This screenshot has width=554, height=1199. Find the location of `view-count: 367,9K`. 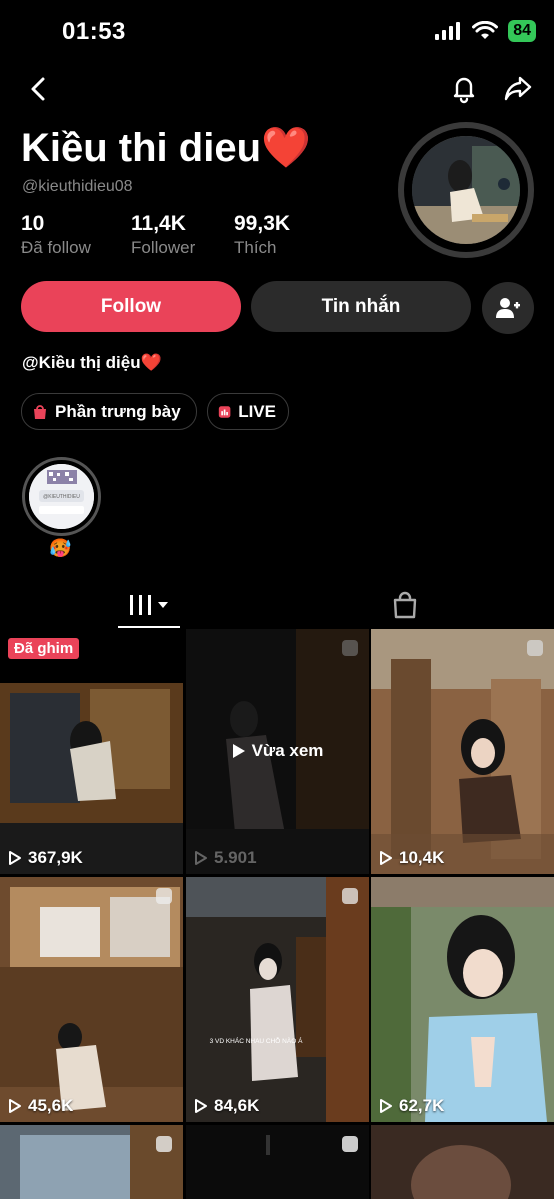

view-count: 367,9K is located at coordinates (45, 858).